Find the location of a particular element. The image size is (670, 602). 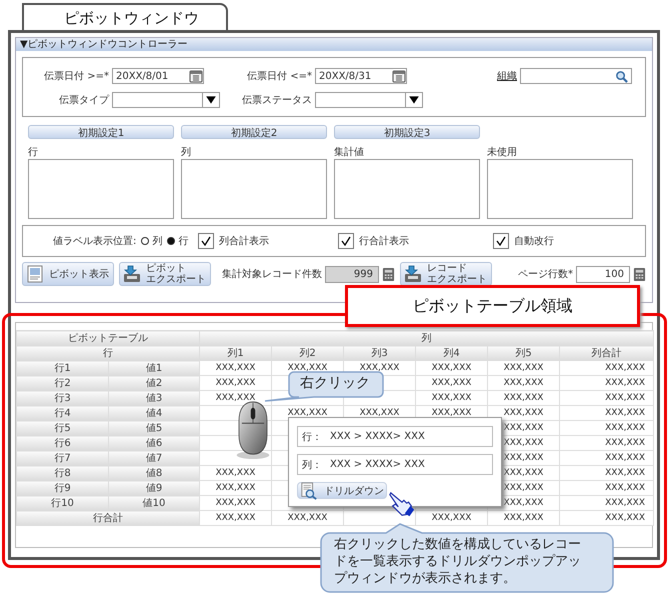

zone-label: 行 is located at coordinates (33, 152).